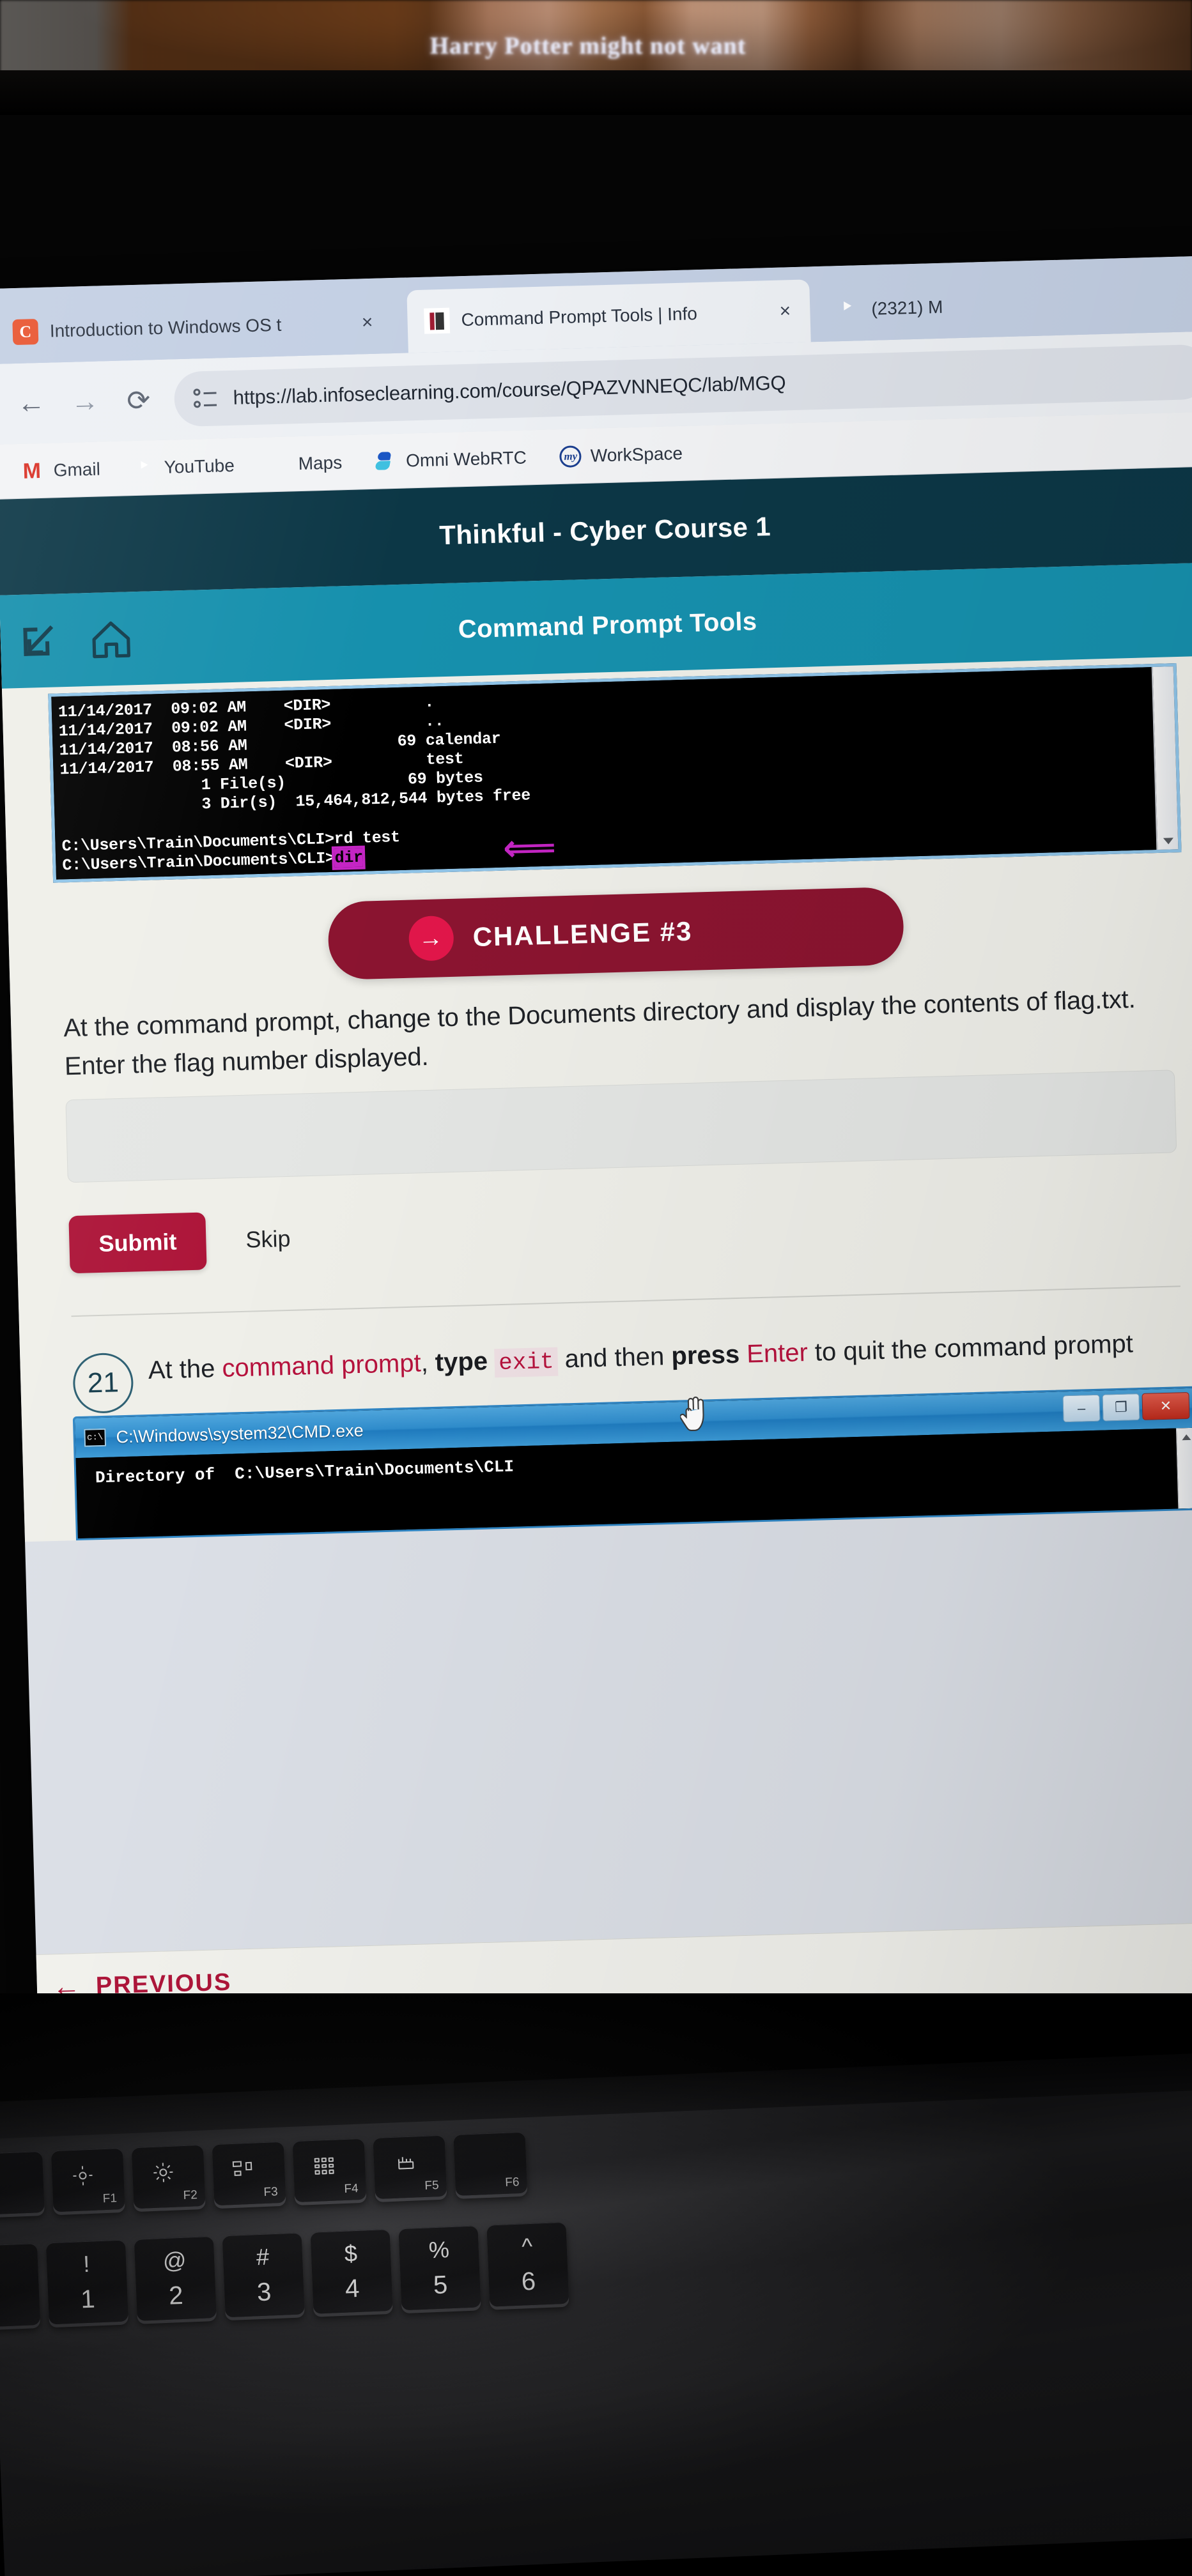 Image resolution: width=1192 pixels, height=2576 pixels. I want to click on key-f6-label: F6, so click(512, 2182).